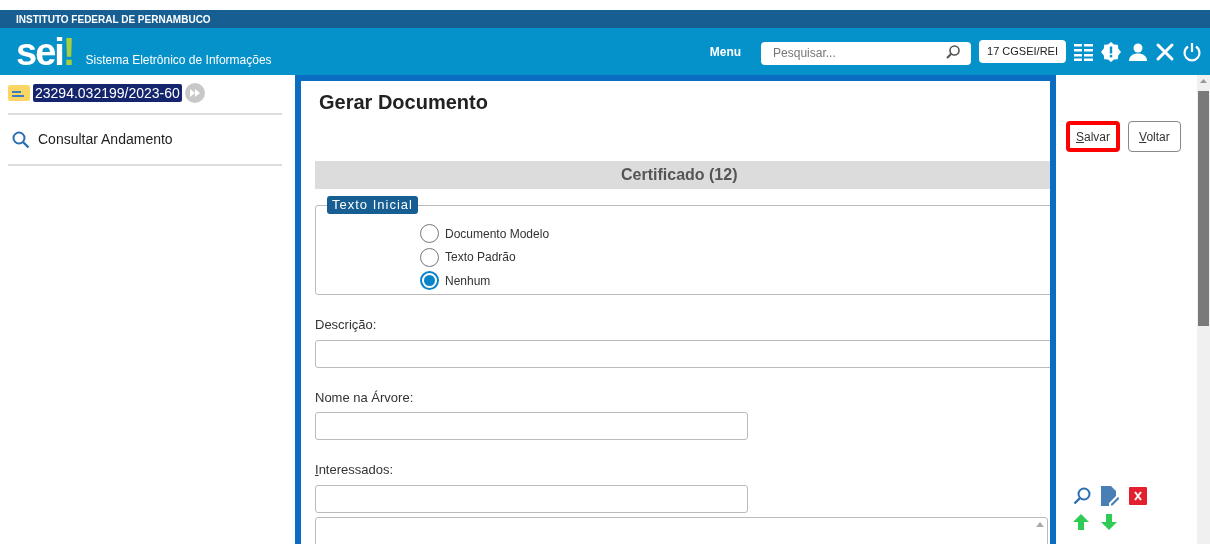  I want to click on fieldset-legend: Texto Inicial, so click(372, 205).